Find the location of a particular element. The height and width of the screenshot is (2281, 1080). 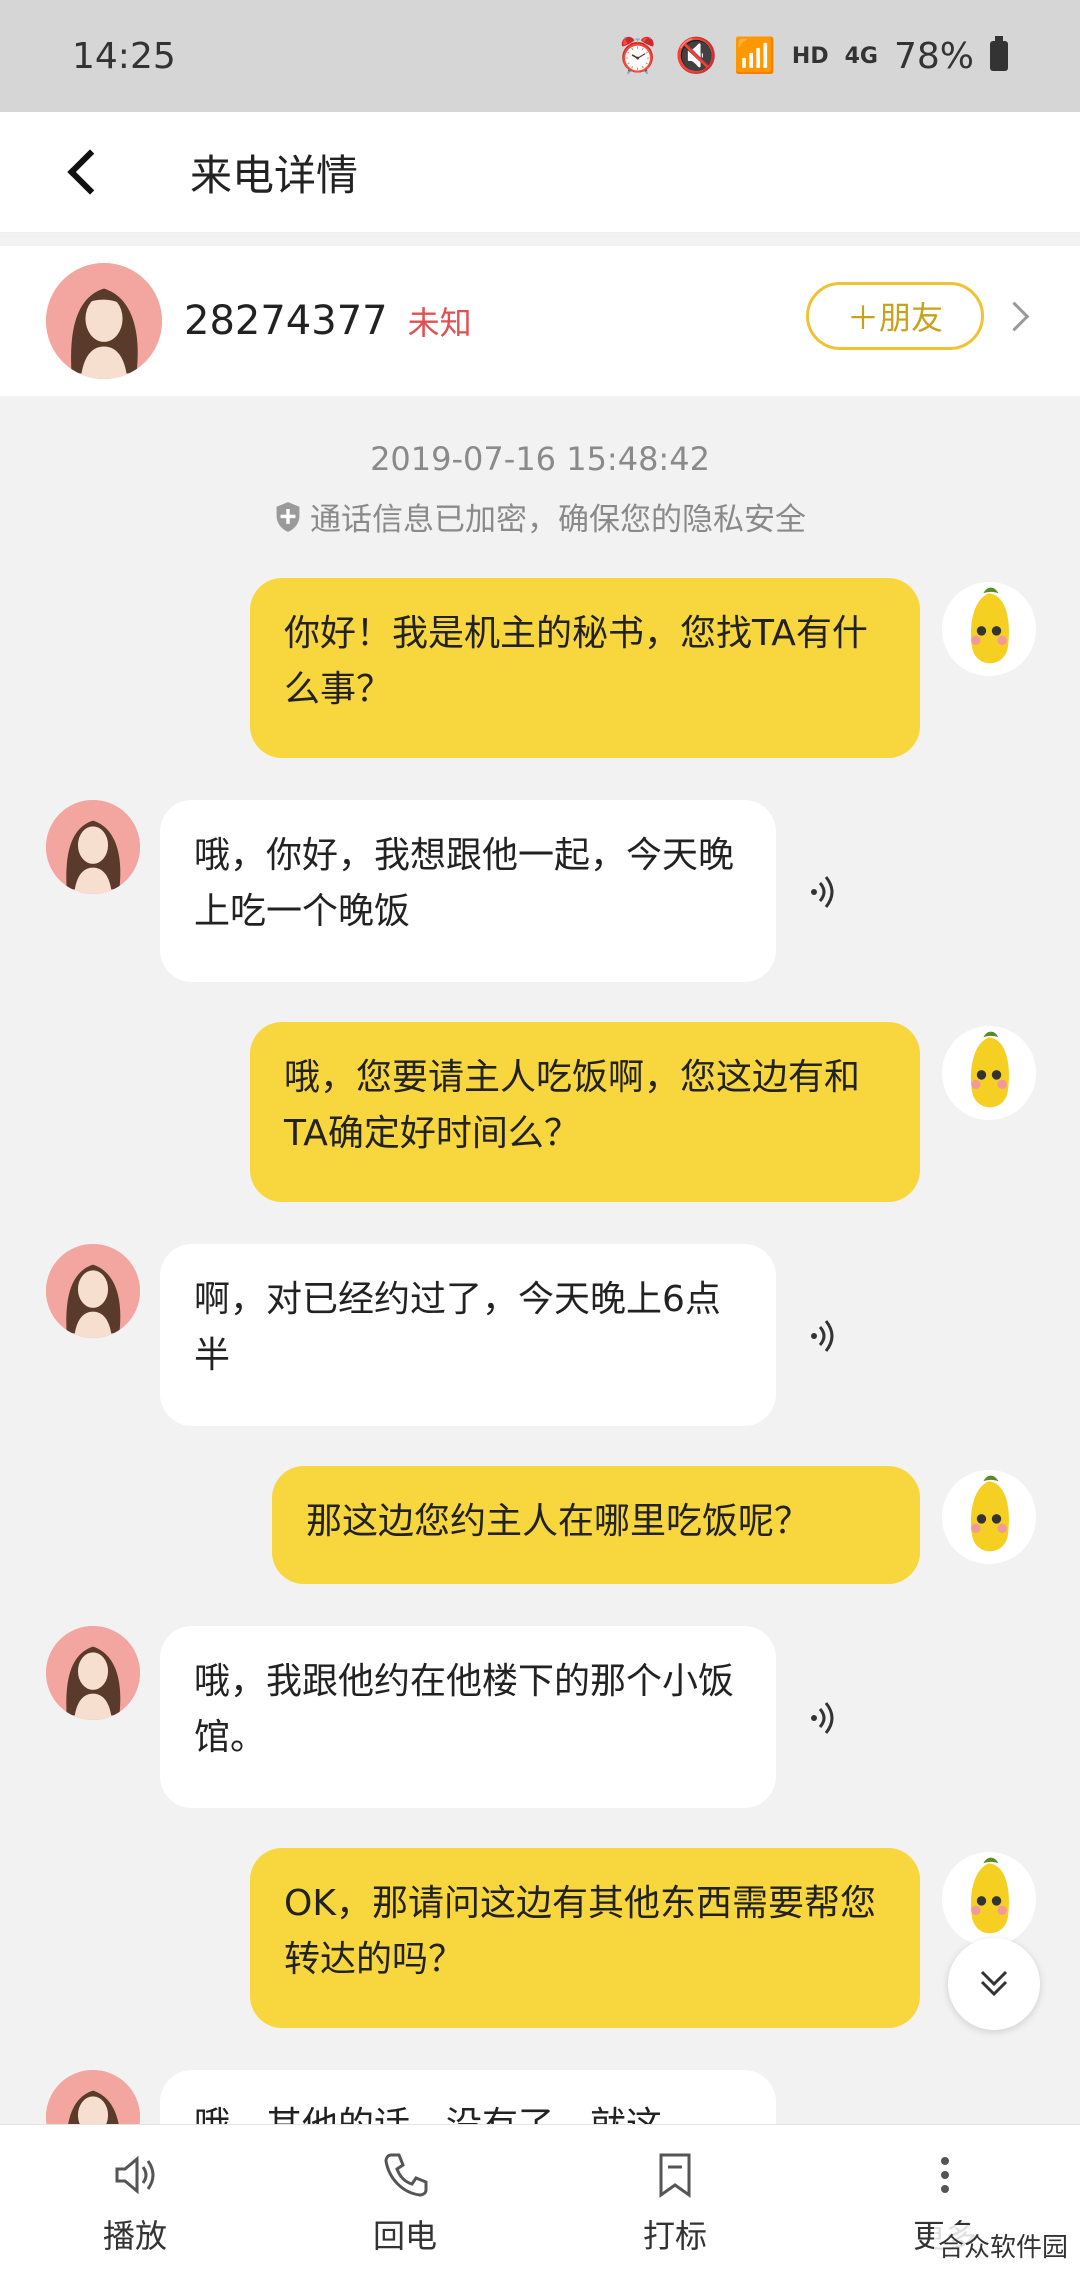

message-bubble-caller: 啊，对已经约过了，今天晚上6点半 is located at coordinates (468, 1335).